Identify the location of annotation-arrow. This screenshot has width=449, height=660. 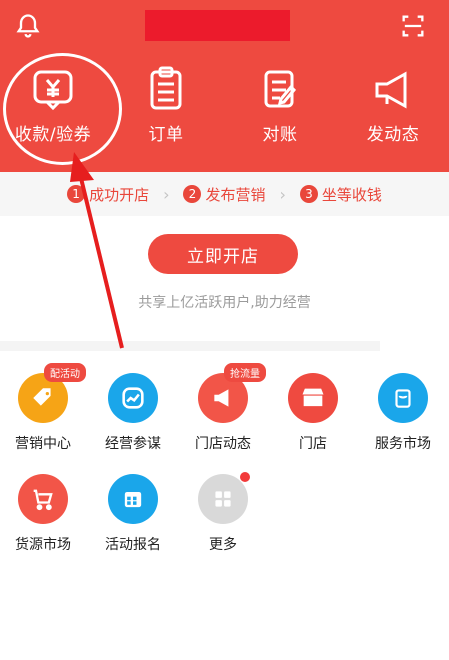
(97, 250).